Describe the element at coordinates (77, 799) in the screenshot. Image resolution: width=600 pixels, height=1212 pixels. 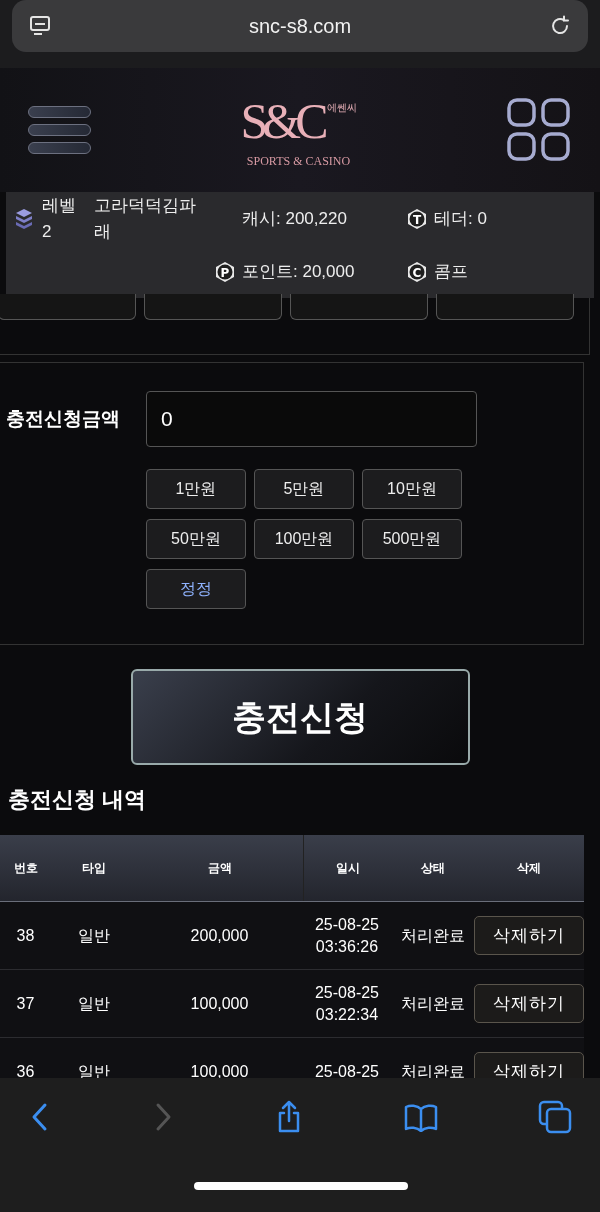
I see `section-title: 충전신청 내역` at that location.